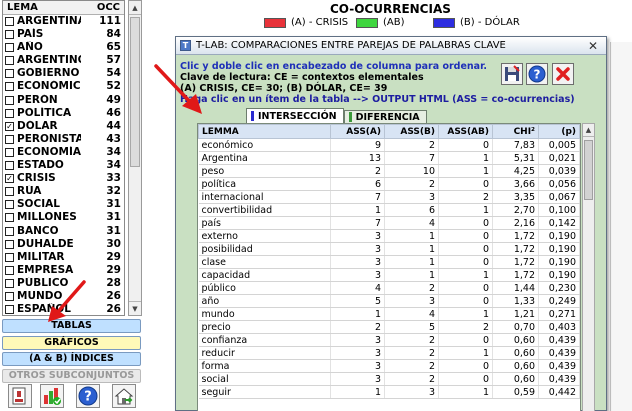 Image resolution: width=632 pixels, height=411 pixels. Describe the element at coordinates (63, 309) in the screenshot. I see `lemma-list-item: ESPAÑOL 26` at that location.